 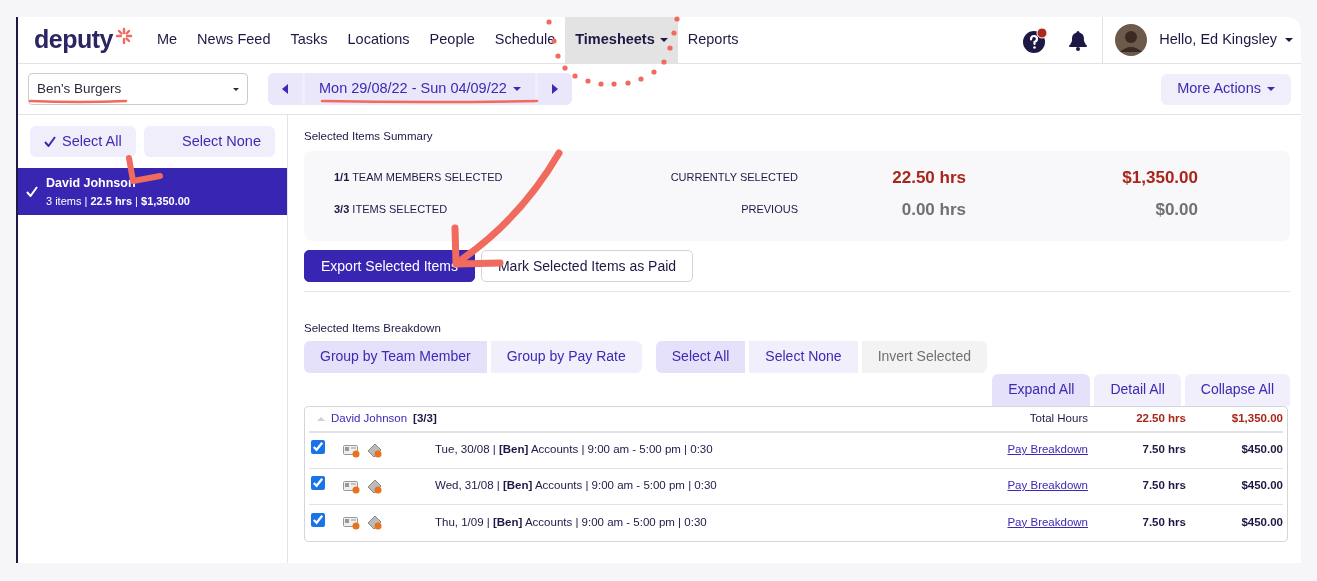 I want to click on location-select: Ben's Burgers, so click(x=138, y=89).